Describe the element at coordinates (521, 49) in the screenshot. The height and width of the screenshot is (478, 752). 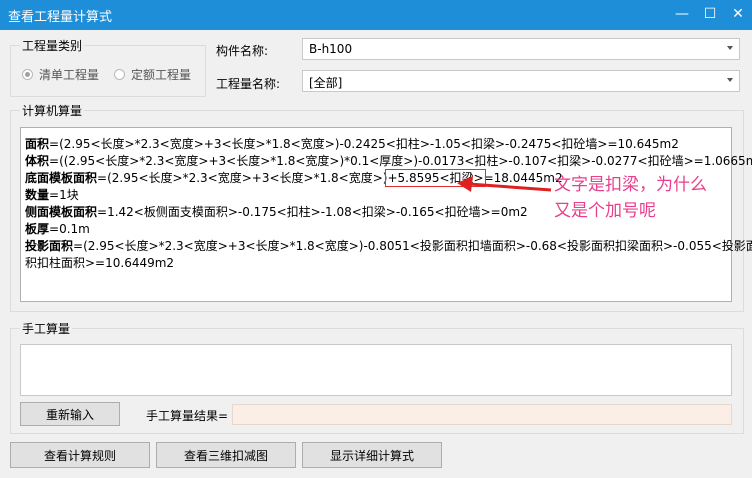
I see `component-select: B-h100` at that location.